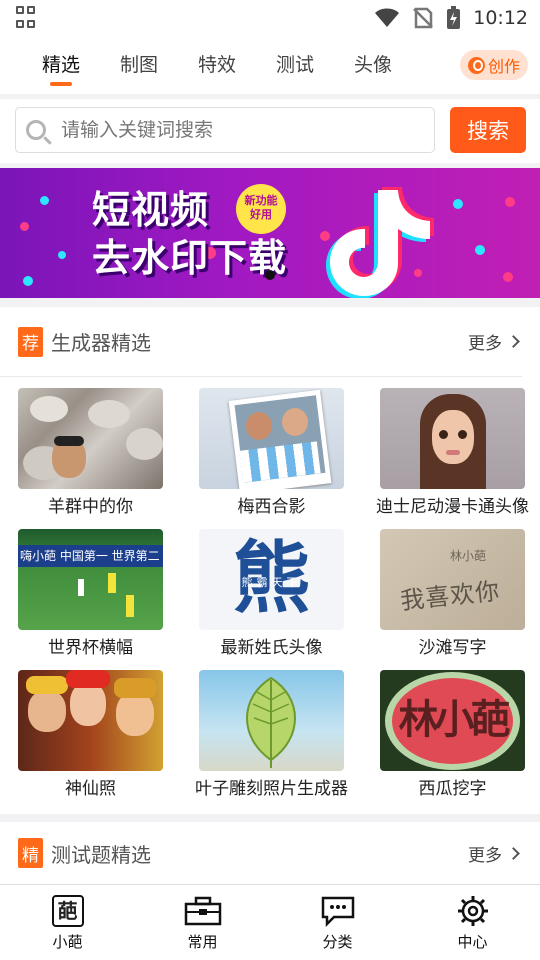 The image size is (540, 960). I want to click on sheep-crowd-thumbnail, so click(90, 438).